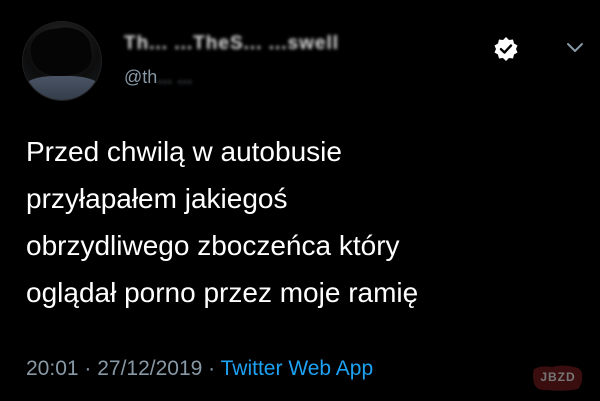 Image resolution: width=600 pixels, height=401 pixels. I want to click on verified-badge-icon, so click(506, 49).